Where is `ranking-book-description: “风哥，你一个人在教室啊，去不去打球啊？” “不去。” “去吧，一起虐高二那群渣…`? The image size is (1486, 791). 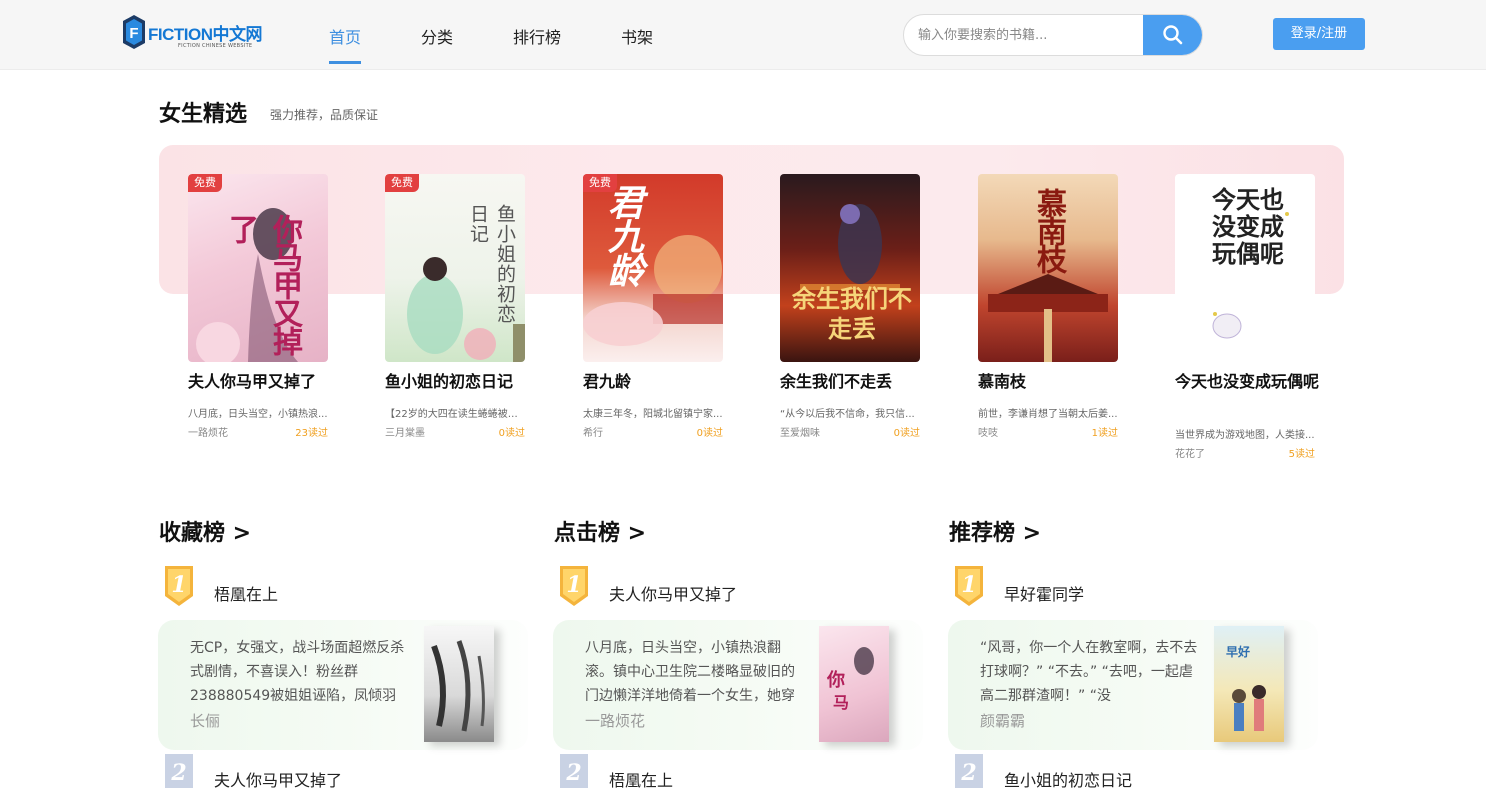 ranking-book-description: “风哥，你一个人在教室啊，去不去打球啊？” “不去。” “去吧，一起虐高二那群渣… is located at coordinates (1089, 672).